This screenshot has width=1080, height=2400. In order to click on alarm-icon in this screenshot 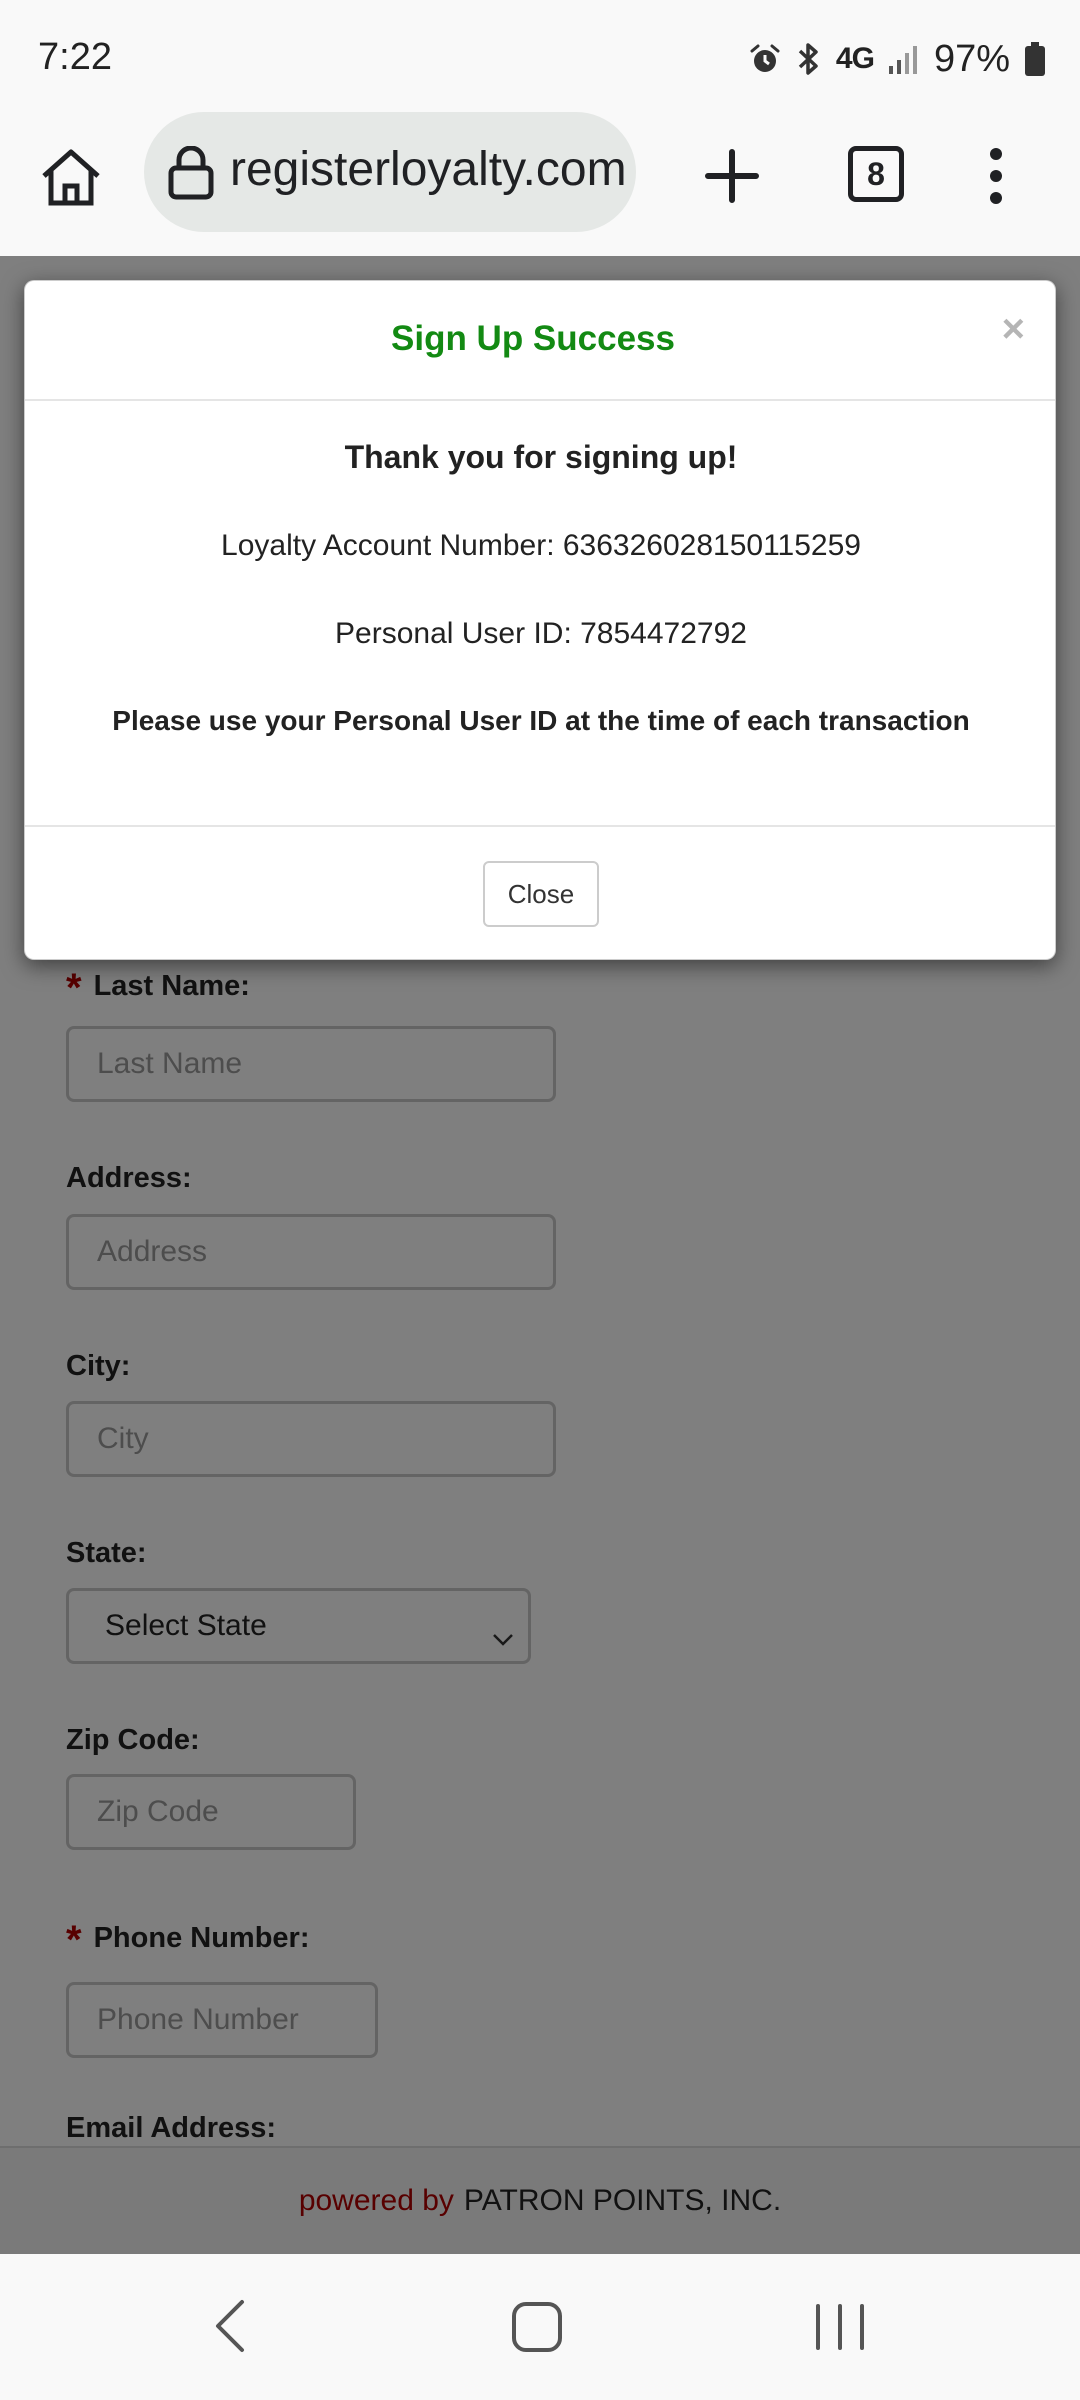, I will do `click(765, 59)`.